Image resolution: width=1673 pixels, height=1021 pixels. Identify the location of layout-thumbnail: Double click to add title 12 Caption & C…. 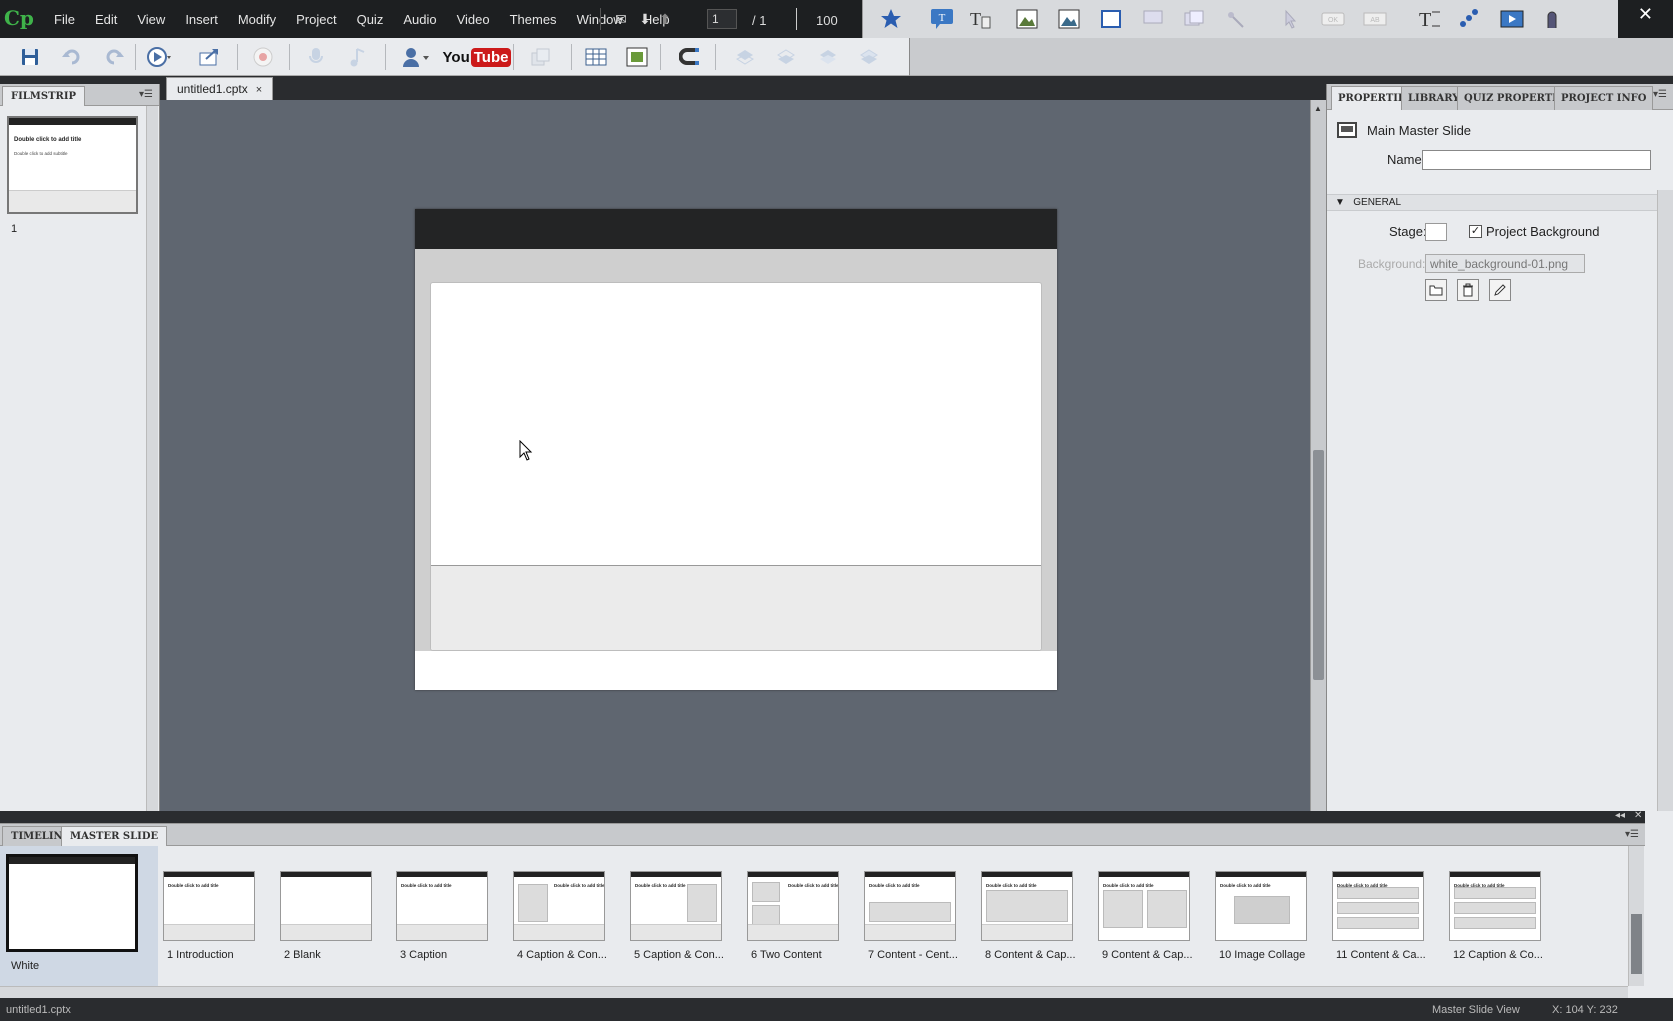
(1496, 916).